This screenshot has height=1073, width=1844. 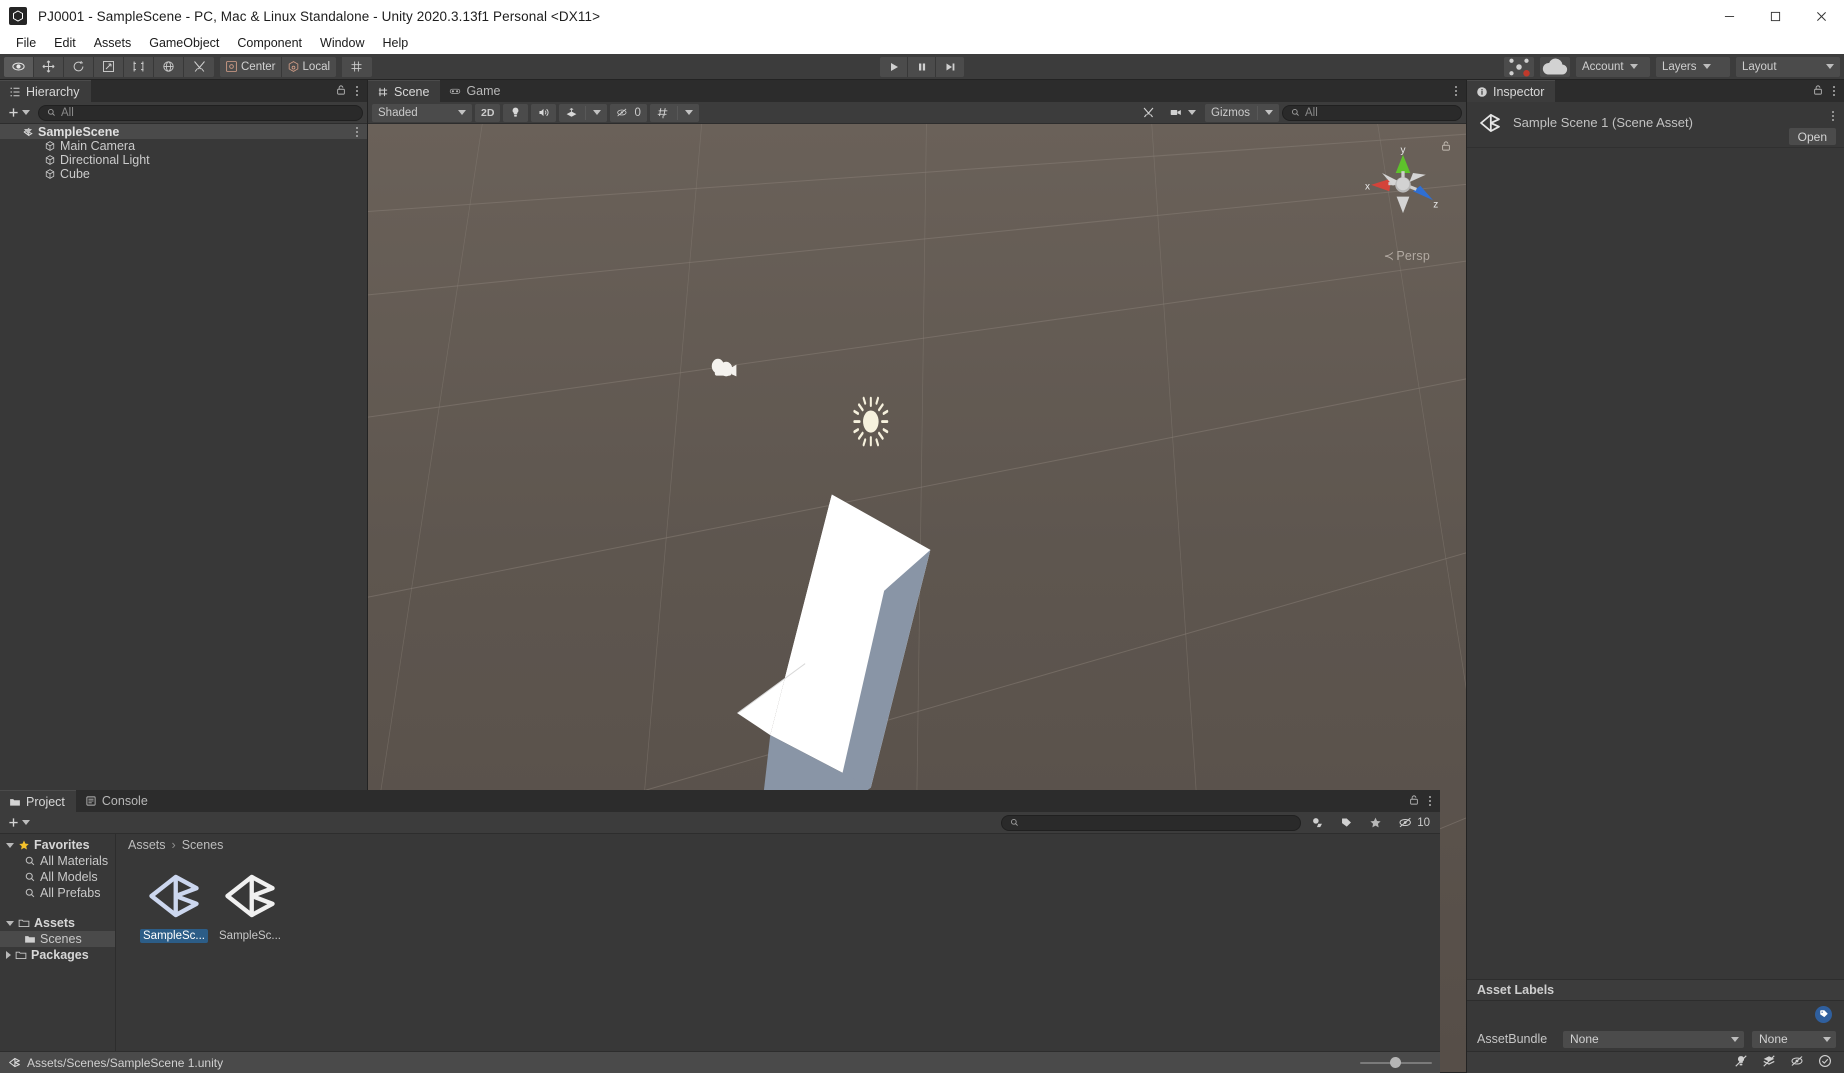 I want to click on no-lighting-icon, so click(x=1741, y=1062).